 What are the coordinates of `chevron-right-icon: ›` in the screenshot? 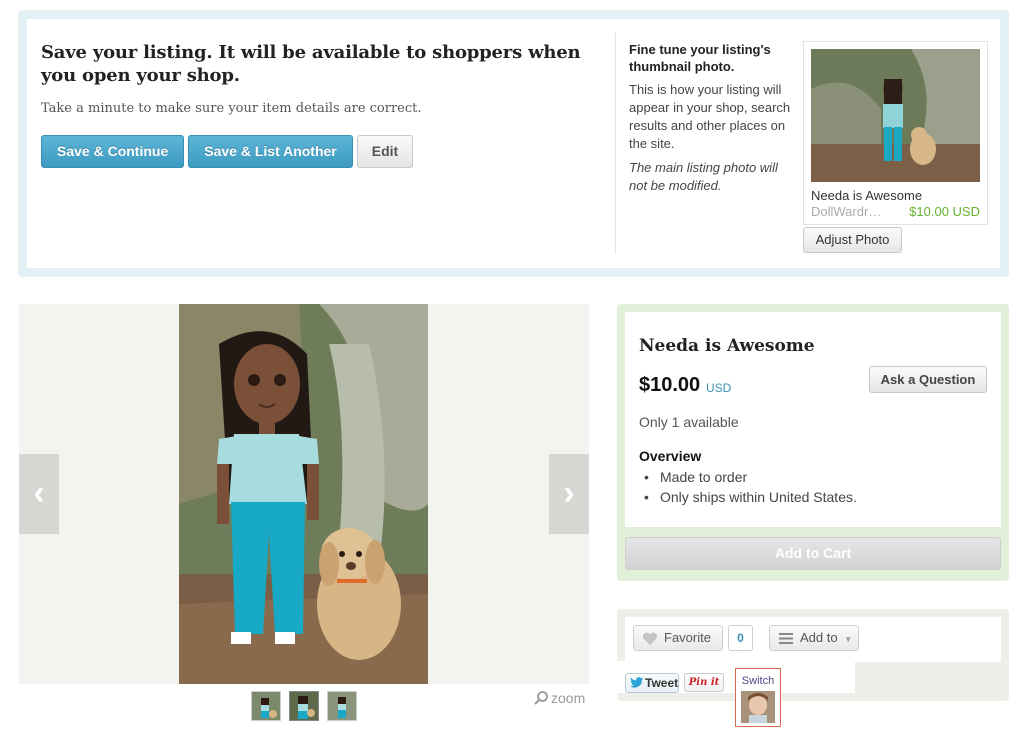 It's located at (569, 493).